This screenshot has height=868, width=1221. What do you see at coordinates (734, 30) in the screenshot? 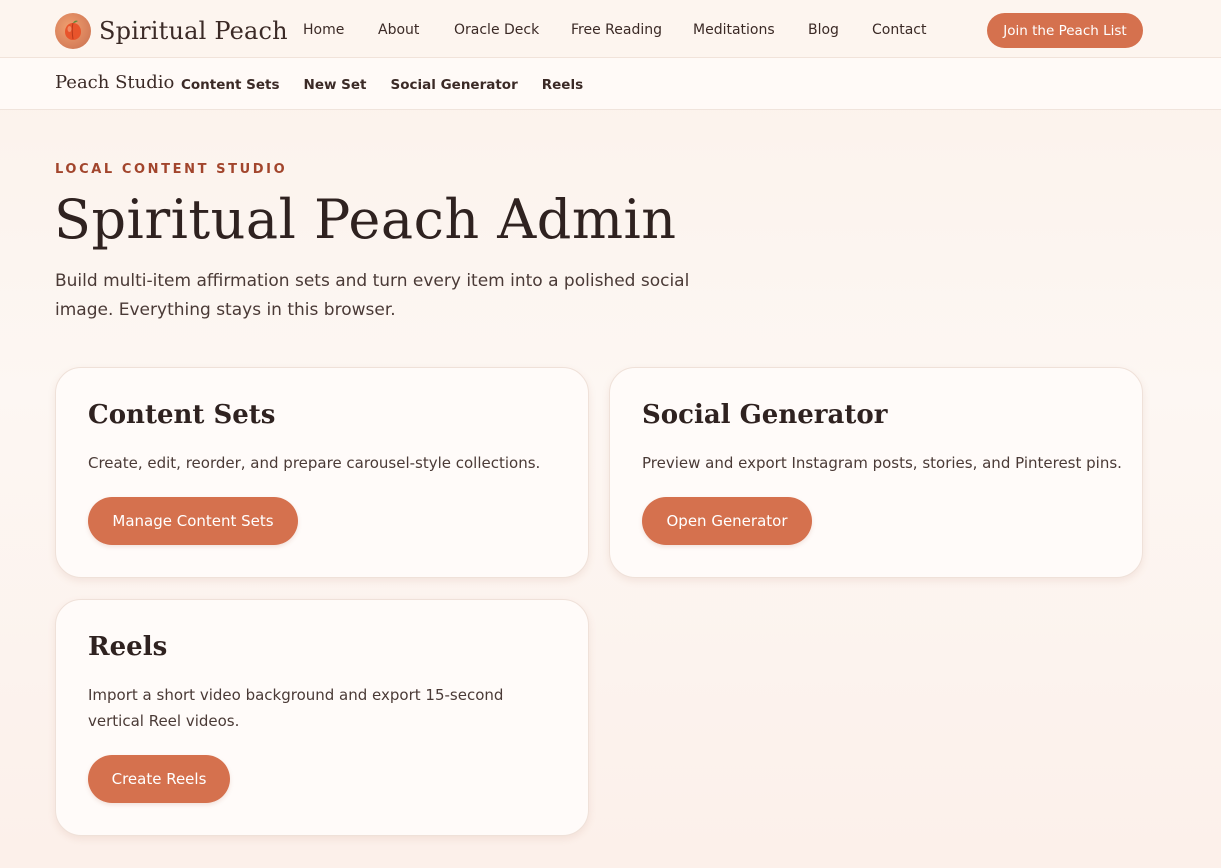
I see `nav-meditations: Meditations` at bounding box center [734, 30].